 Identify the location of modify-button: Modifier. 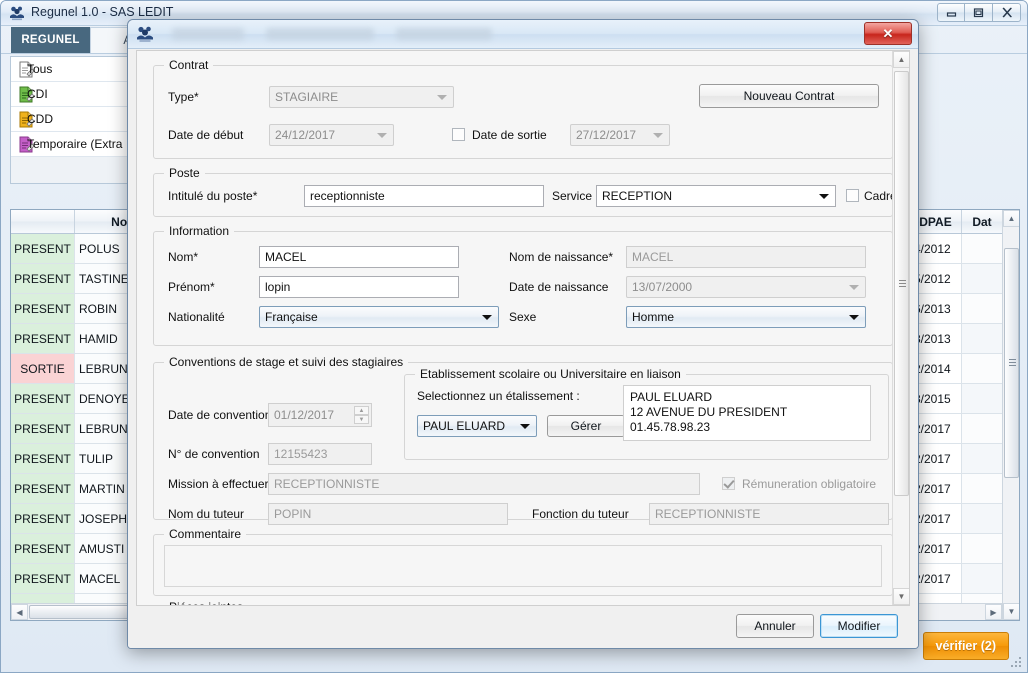
(859, 626).